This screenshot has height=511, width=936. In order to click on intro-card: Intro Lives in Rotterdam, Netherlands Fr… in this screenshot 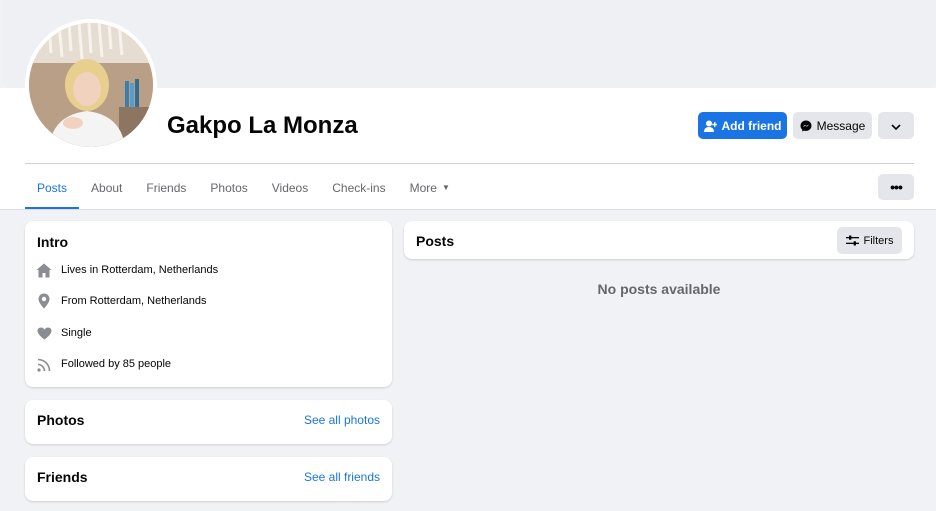, I will do `click(208, 304)`.